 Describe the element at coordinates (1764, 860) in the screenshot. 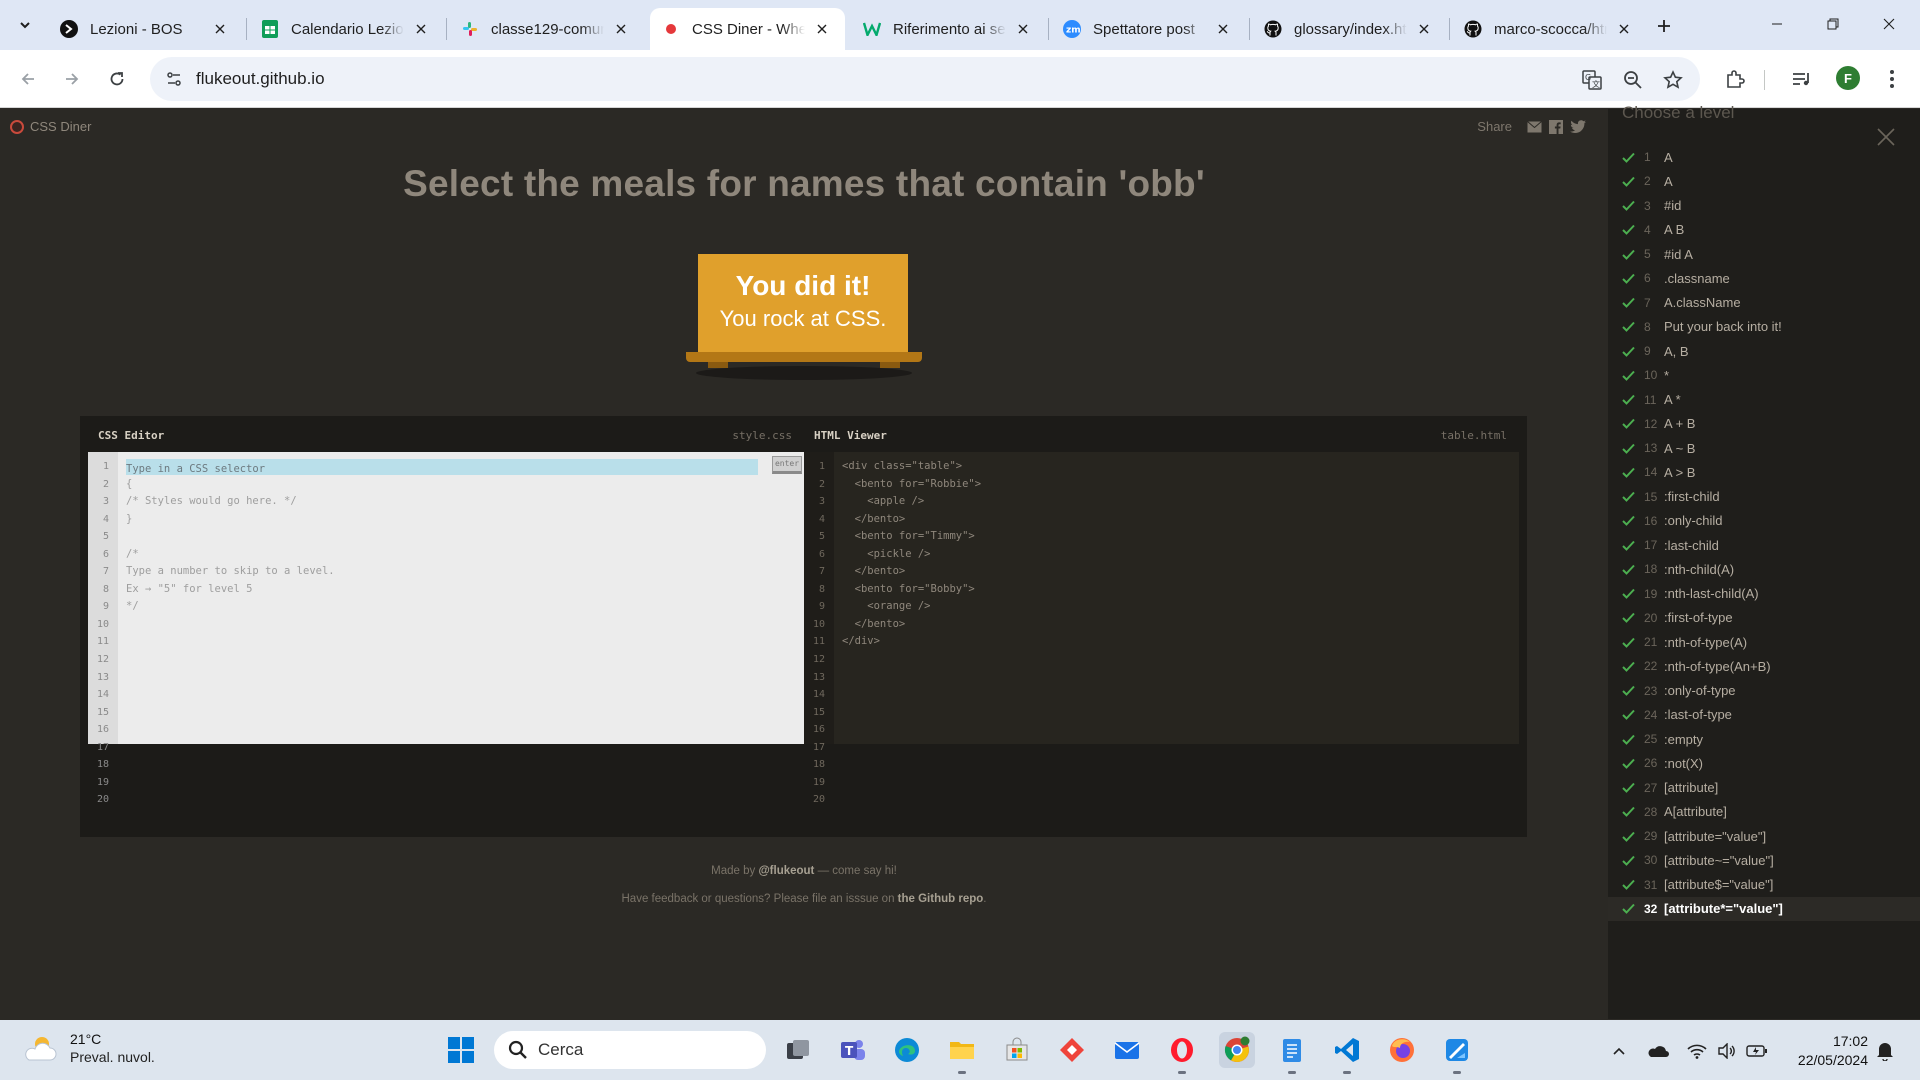

I see `level-item: 30 [attribute~="value"]` at that location.